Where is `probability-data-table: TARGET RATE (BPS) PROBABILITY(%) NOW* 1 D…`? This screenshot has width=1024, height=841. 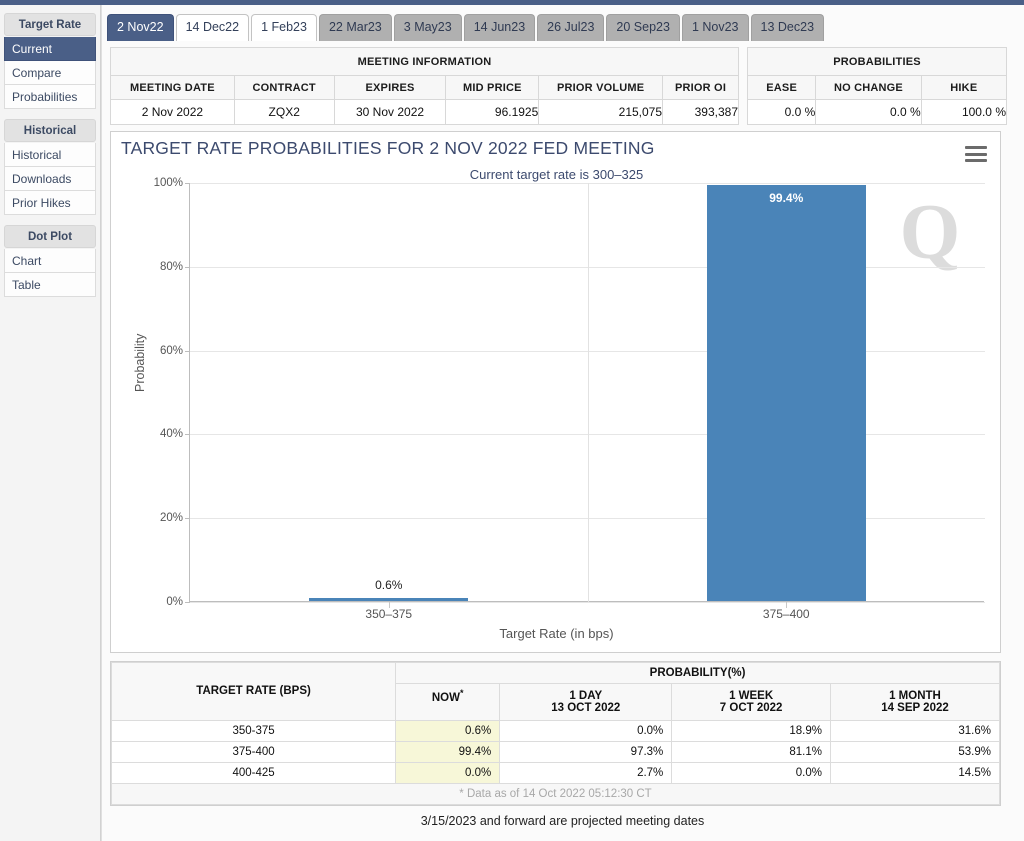 probability-data-table: TARGET RATE (BPS) PROBABILITY(%) NOW* 1 D… is located at coordinates (555, 733).